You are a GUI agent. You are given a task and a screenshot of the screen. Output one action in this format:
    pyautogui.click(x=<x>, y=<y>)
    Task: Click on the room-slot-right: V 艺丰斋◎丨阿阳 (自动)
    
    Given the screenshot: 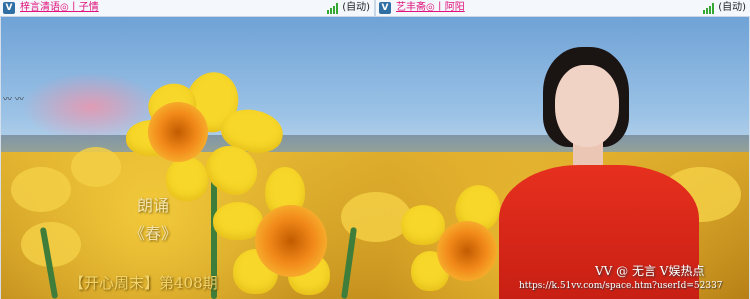 What is the action you would take?
    pyautogui.click(x=563, y=8)
    